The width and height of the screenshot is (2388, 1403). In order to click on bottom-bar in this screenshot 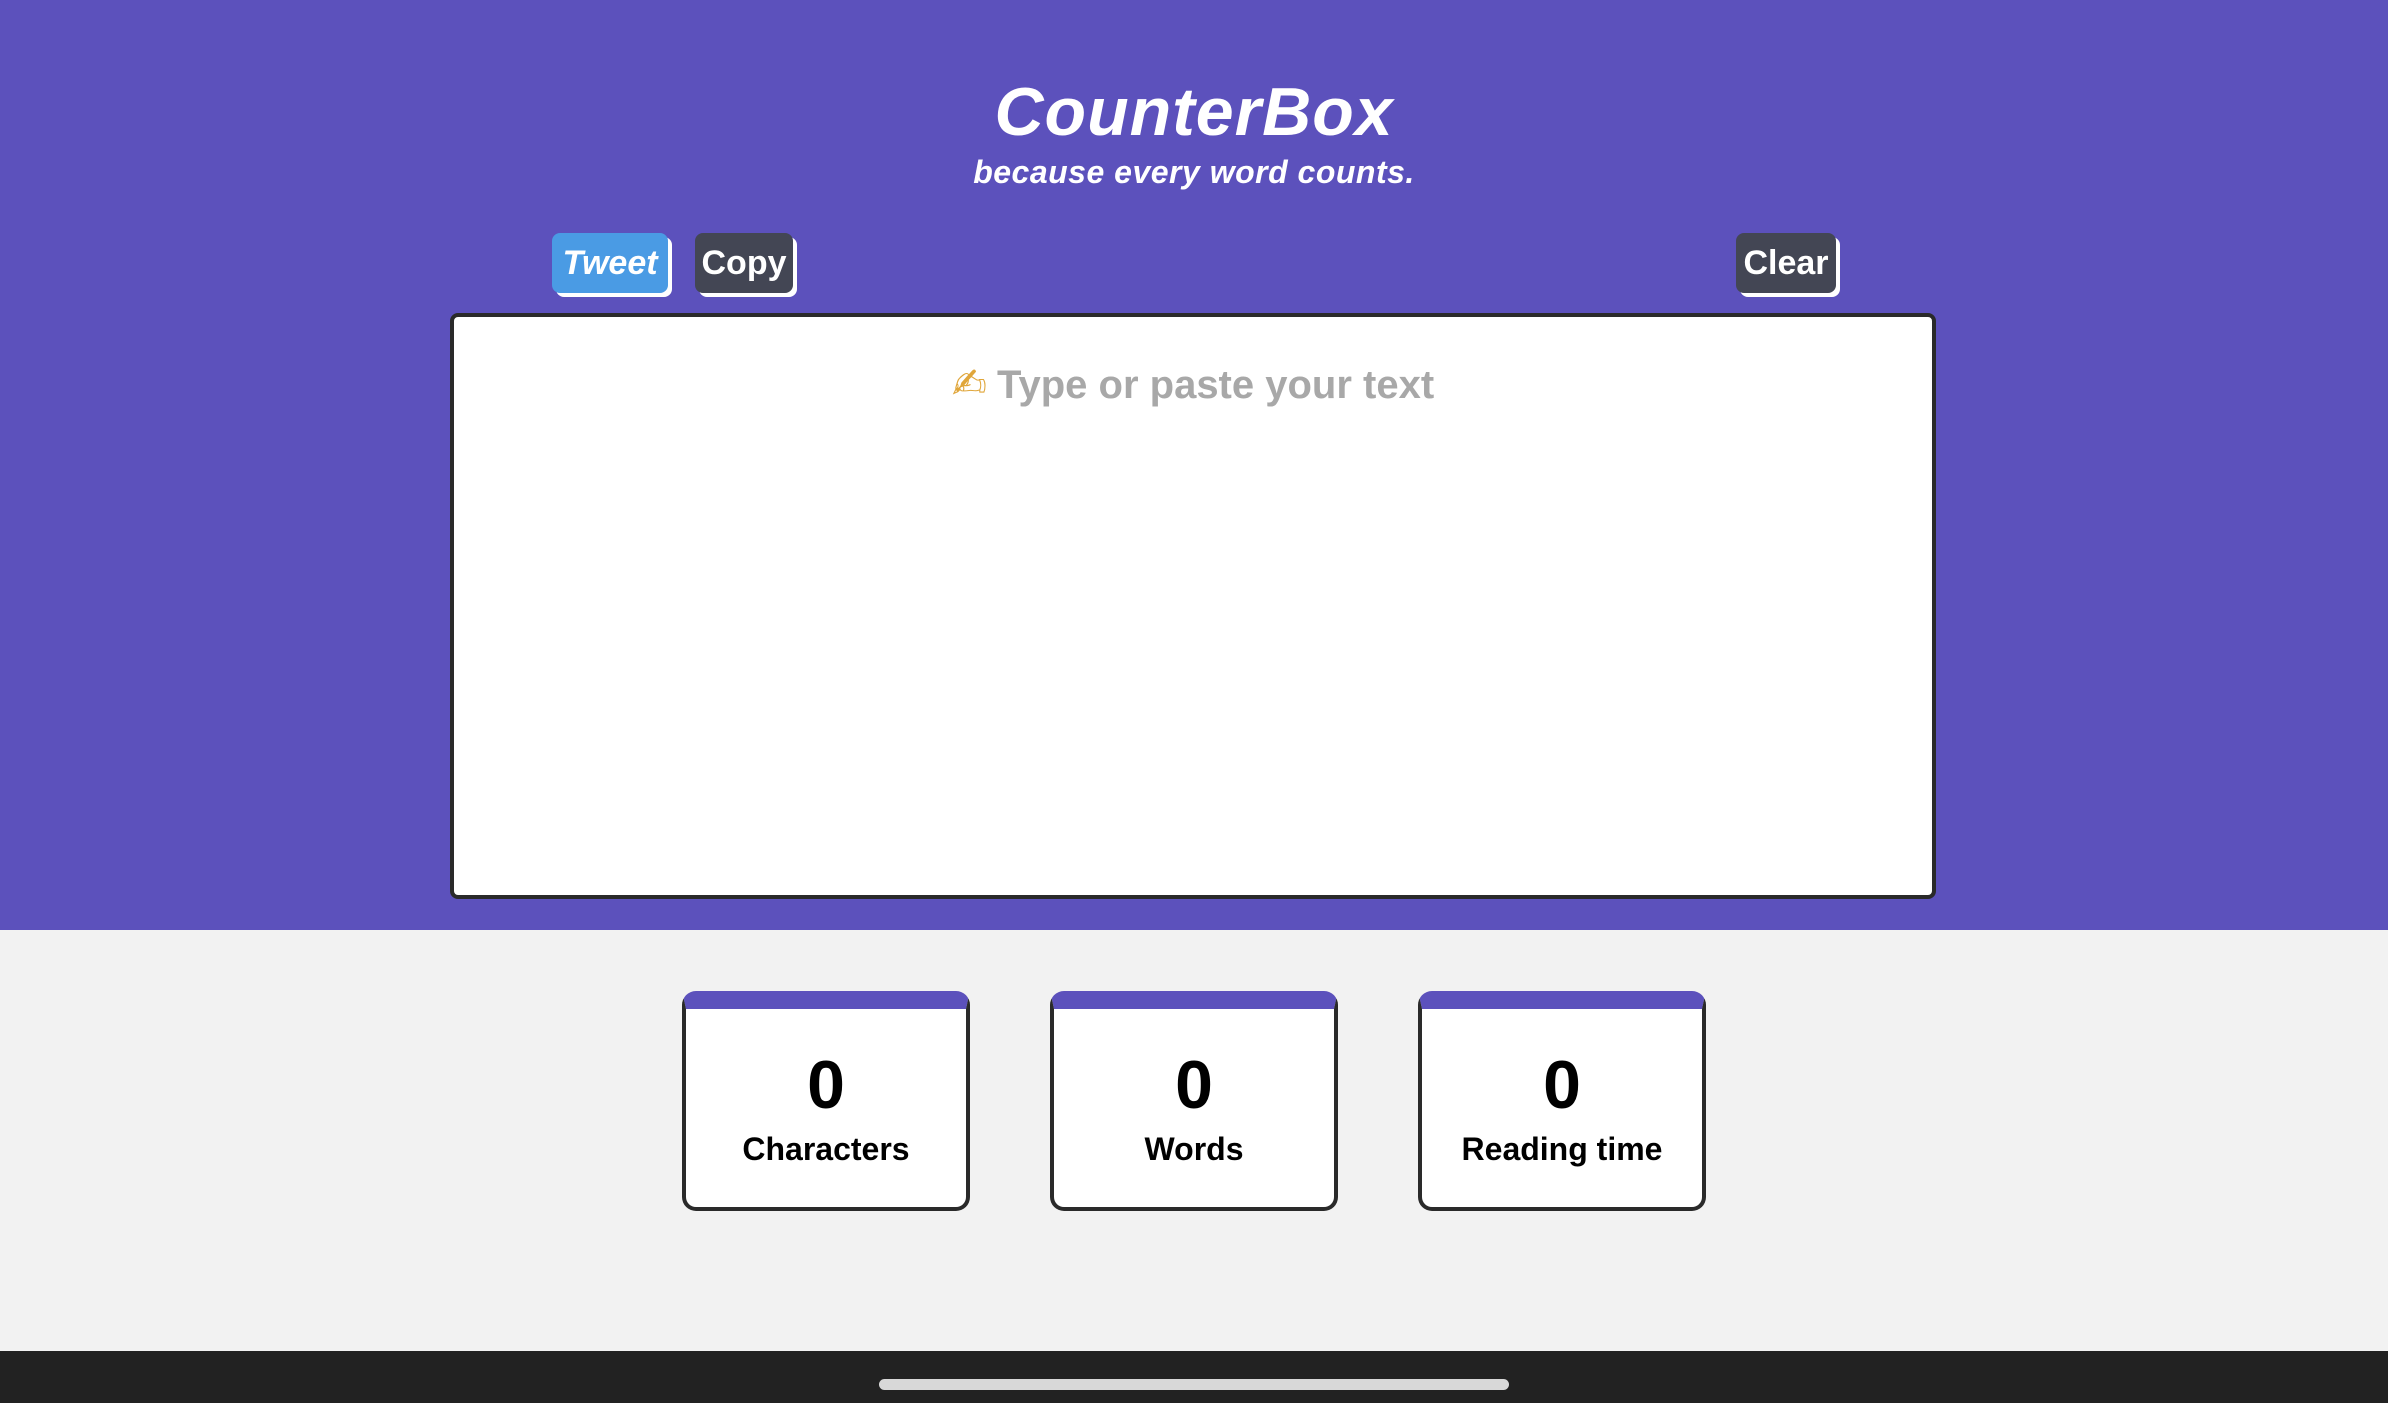, I will do `click(1194, 1377)`.